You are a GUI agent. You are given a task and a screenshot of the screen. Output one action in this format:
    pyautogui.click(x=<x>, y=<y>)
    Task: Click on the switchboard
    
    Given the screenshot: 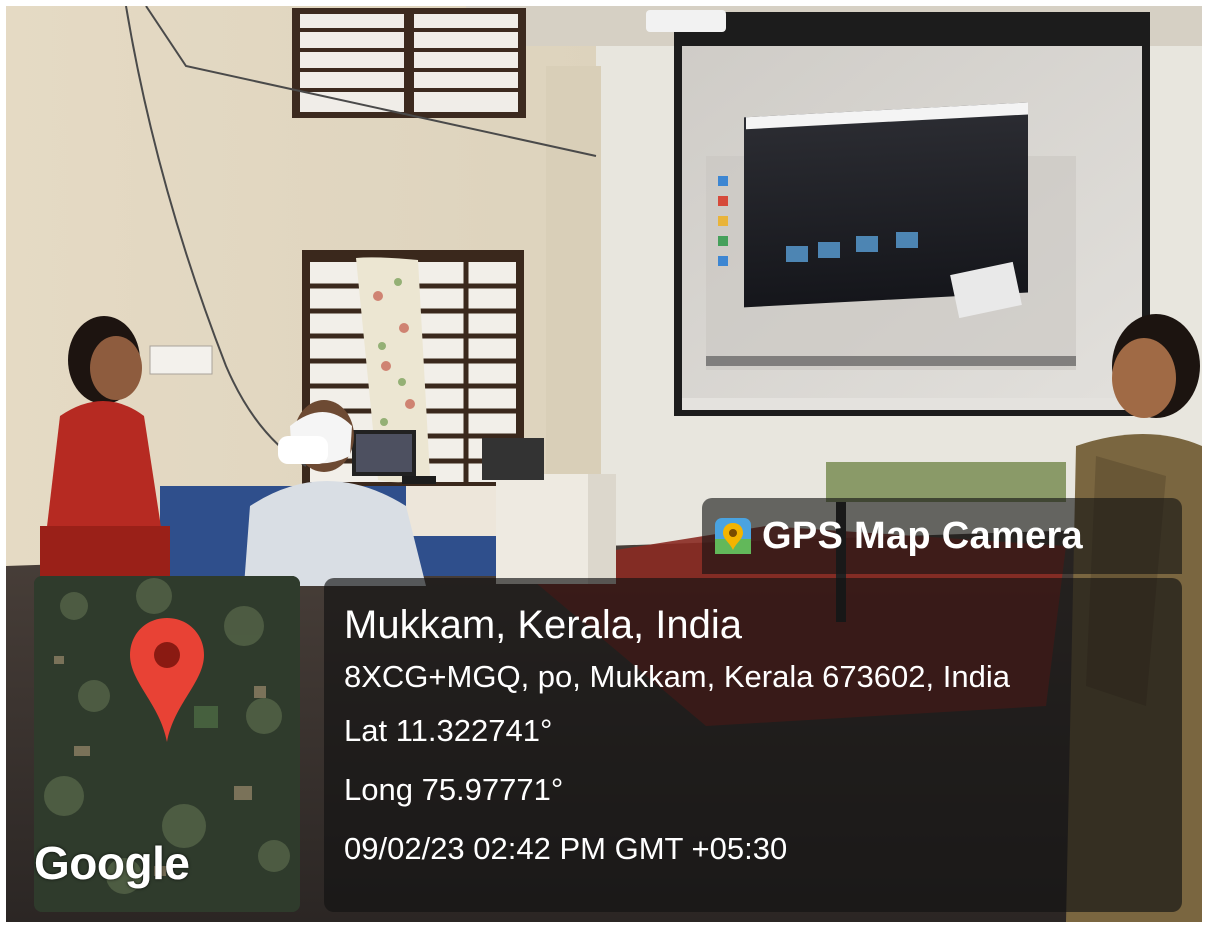 What is the action you would take?
    pyautogui.click(x=181, y=360)
    